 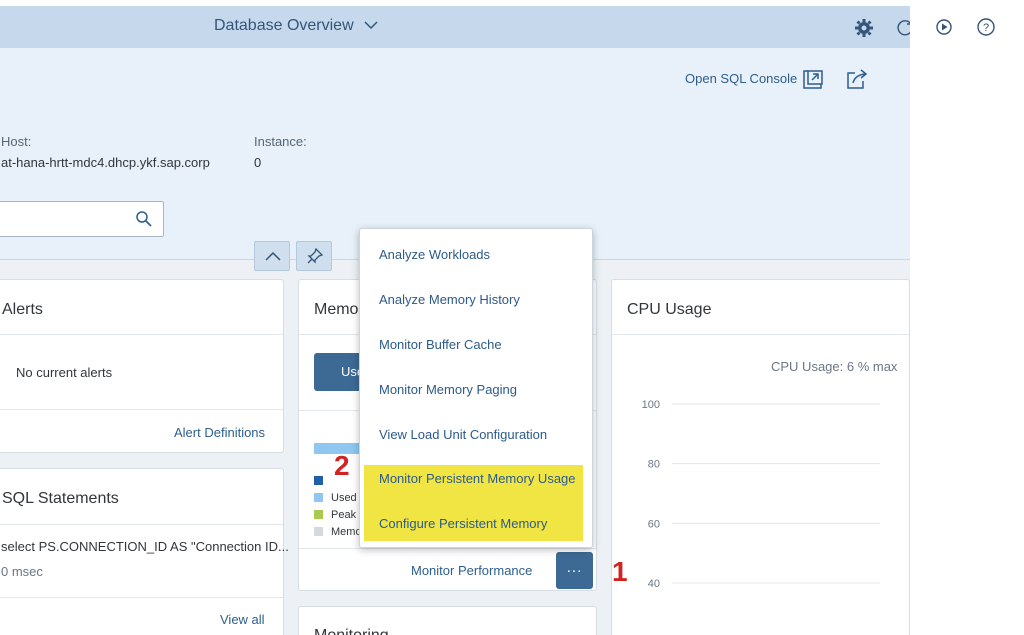 I want to click on pin-icon, so click(x=315, y=255).